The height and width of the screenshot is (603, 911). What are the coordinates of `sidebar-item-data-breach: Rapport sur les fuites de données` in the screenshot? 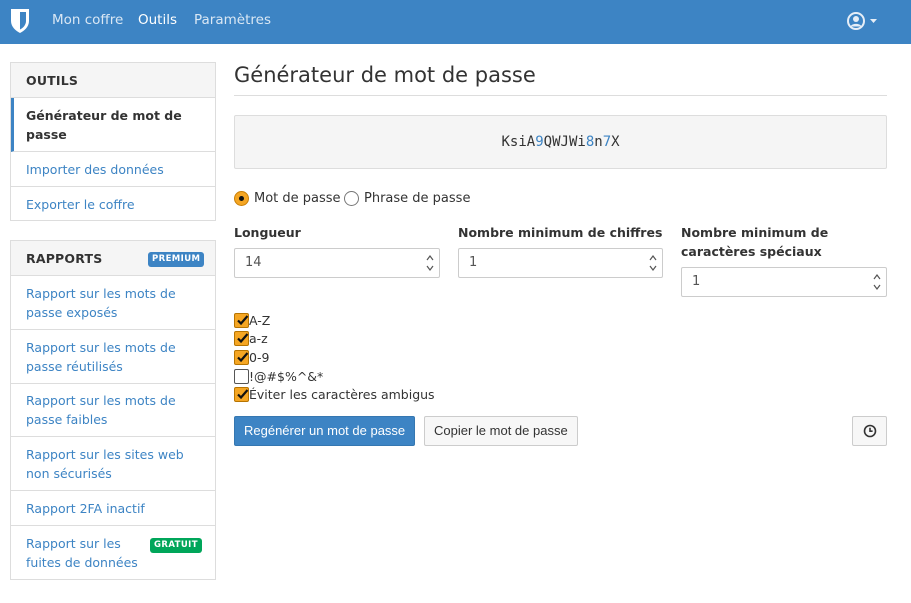 It's located at (113, 553).